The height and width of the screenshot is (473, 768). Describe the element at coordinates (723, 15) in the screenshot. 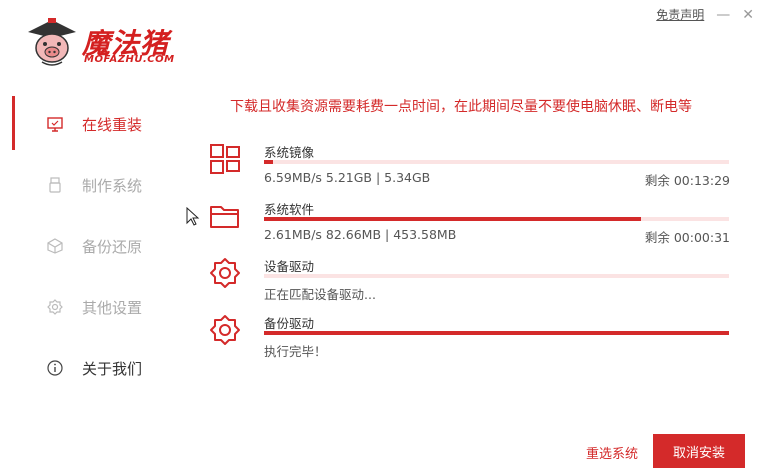

I see `minimize-button: —` at that location.